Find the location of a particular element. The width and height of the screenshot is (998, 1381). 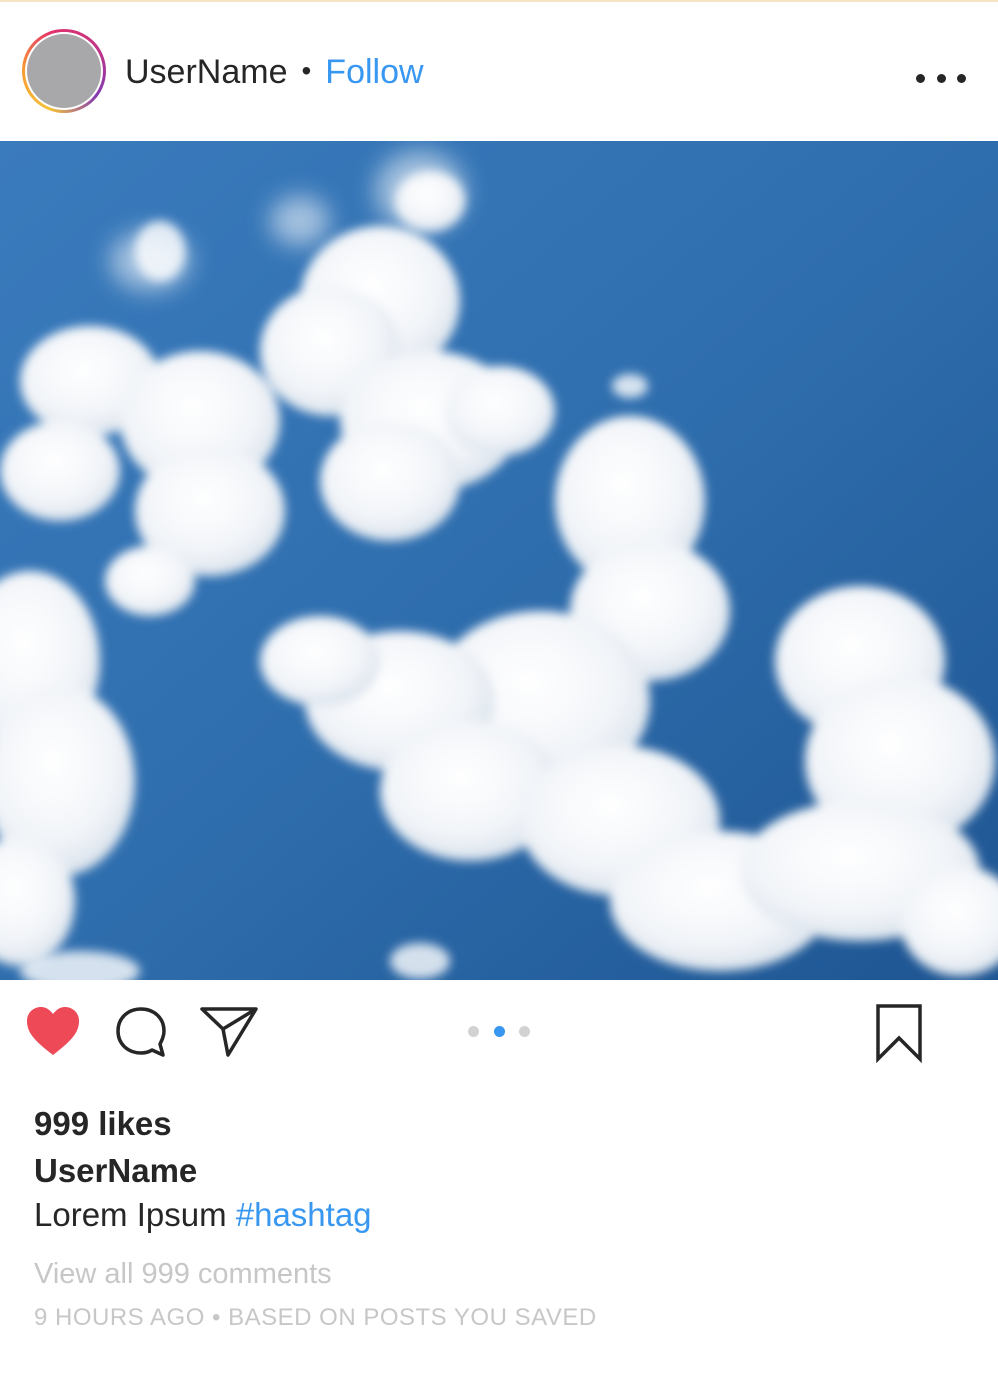

view-comments-link: View all 999 comments is located at coordinates (183, 1274).